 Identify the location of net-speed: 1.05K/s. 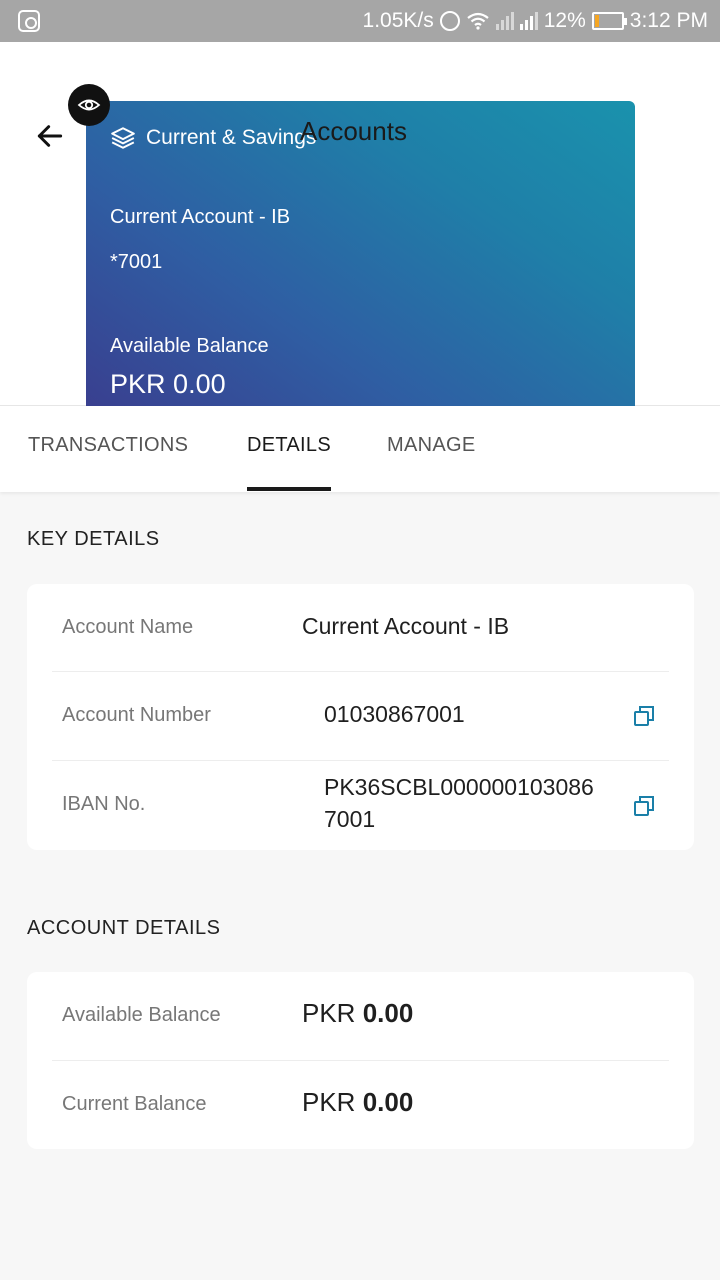
(398, 20).